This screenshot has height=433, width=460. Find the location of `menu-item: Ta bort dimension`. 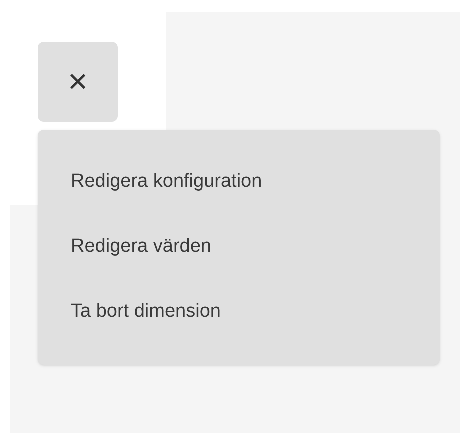

menu-item: Ta bort dimension is located at coordinates (239, 312).